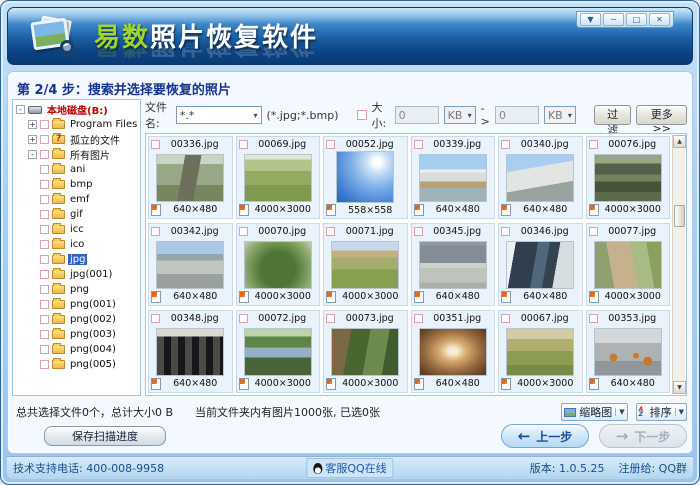 The height and width of the screenshot is (485, 700). What do you see at coordinates (76, 124) in the screenshot?
I see `tree-item-Program Files: + Program Files` at bounding box center [76, 124].